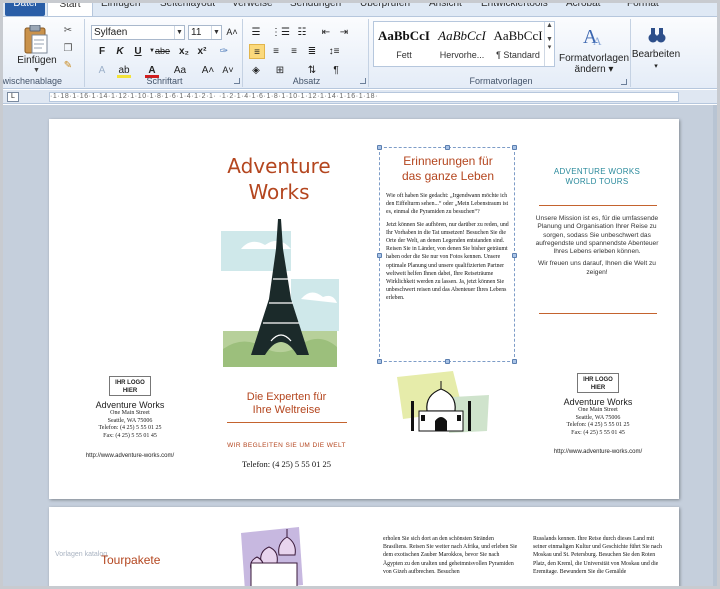 This screenshot has height=589, width=720. What do you see at coordinates (598, 380) in the screenshot?
I see `logo-text-line-1: IHR LOGO` at bounding box center [598, 380].